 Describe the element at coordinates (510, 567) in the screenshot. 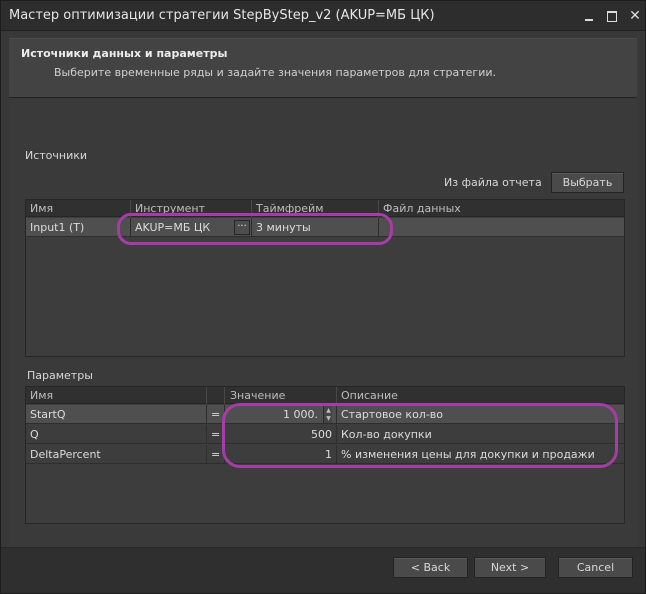

I see `next-button: Next >` at that location.